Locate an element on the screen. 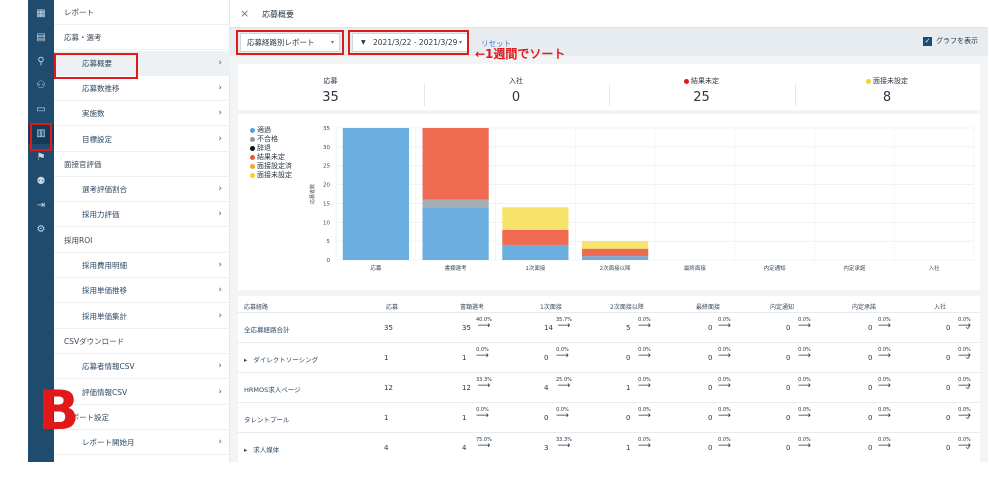 This screenshot has width=989, height=493. sidebar-item: 選考評価割合 › is located at coordinates (142, 190).